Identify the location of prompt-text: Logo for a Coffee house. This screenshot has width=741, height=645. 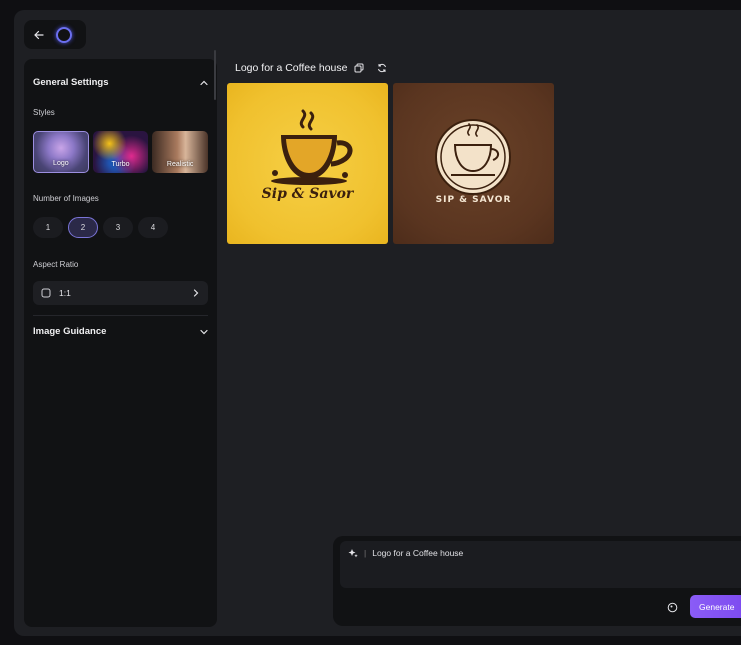
(418, 553).